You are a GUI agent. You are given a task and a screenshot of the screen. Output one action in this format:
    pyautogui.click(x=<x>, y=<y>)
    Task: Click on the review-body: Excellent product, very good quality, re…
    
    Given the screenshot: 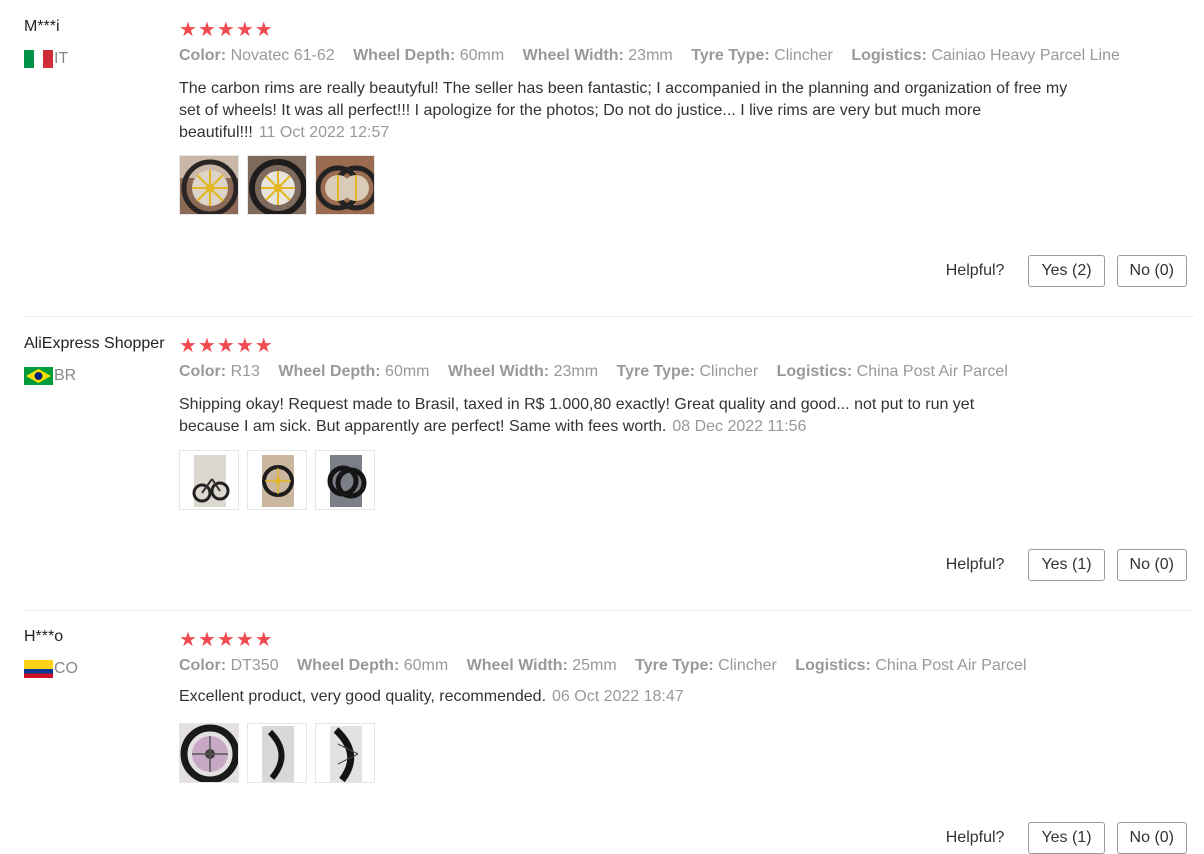 What is the action you would take?
    pyautogui.click(x=363, y=696)
    